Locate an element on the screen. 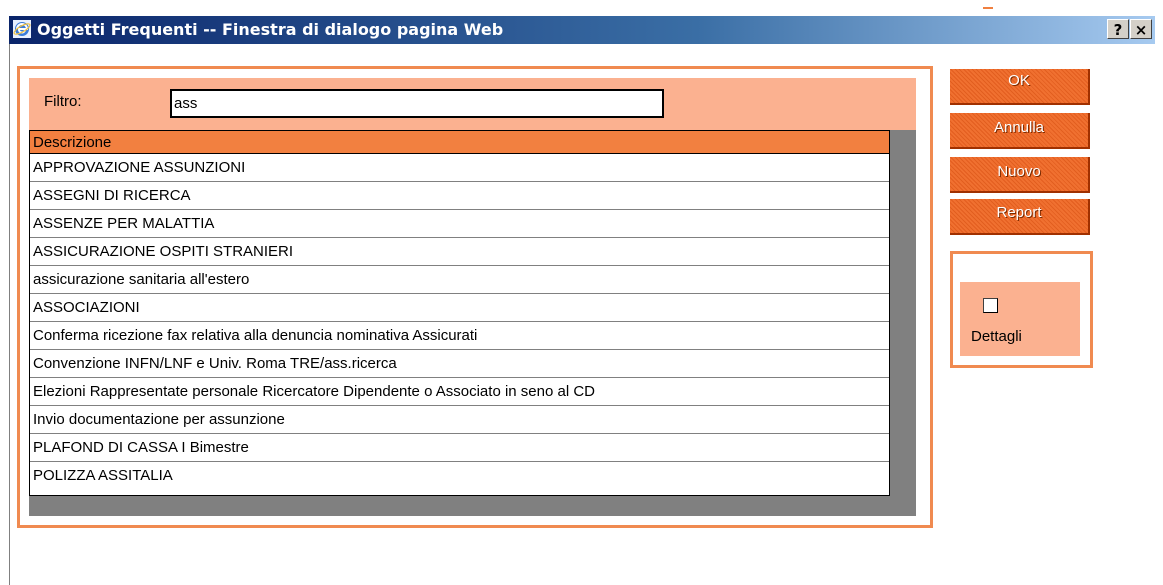  table-row: assicurazione sanitaria all'estero is located at coordinates (459, 280).